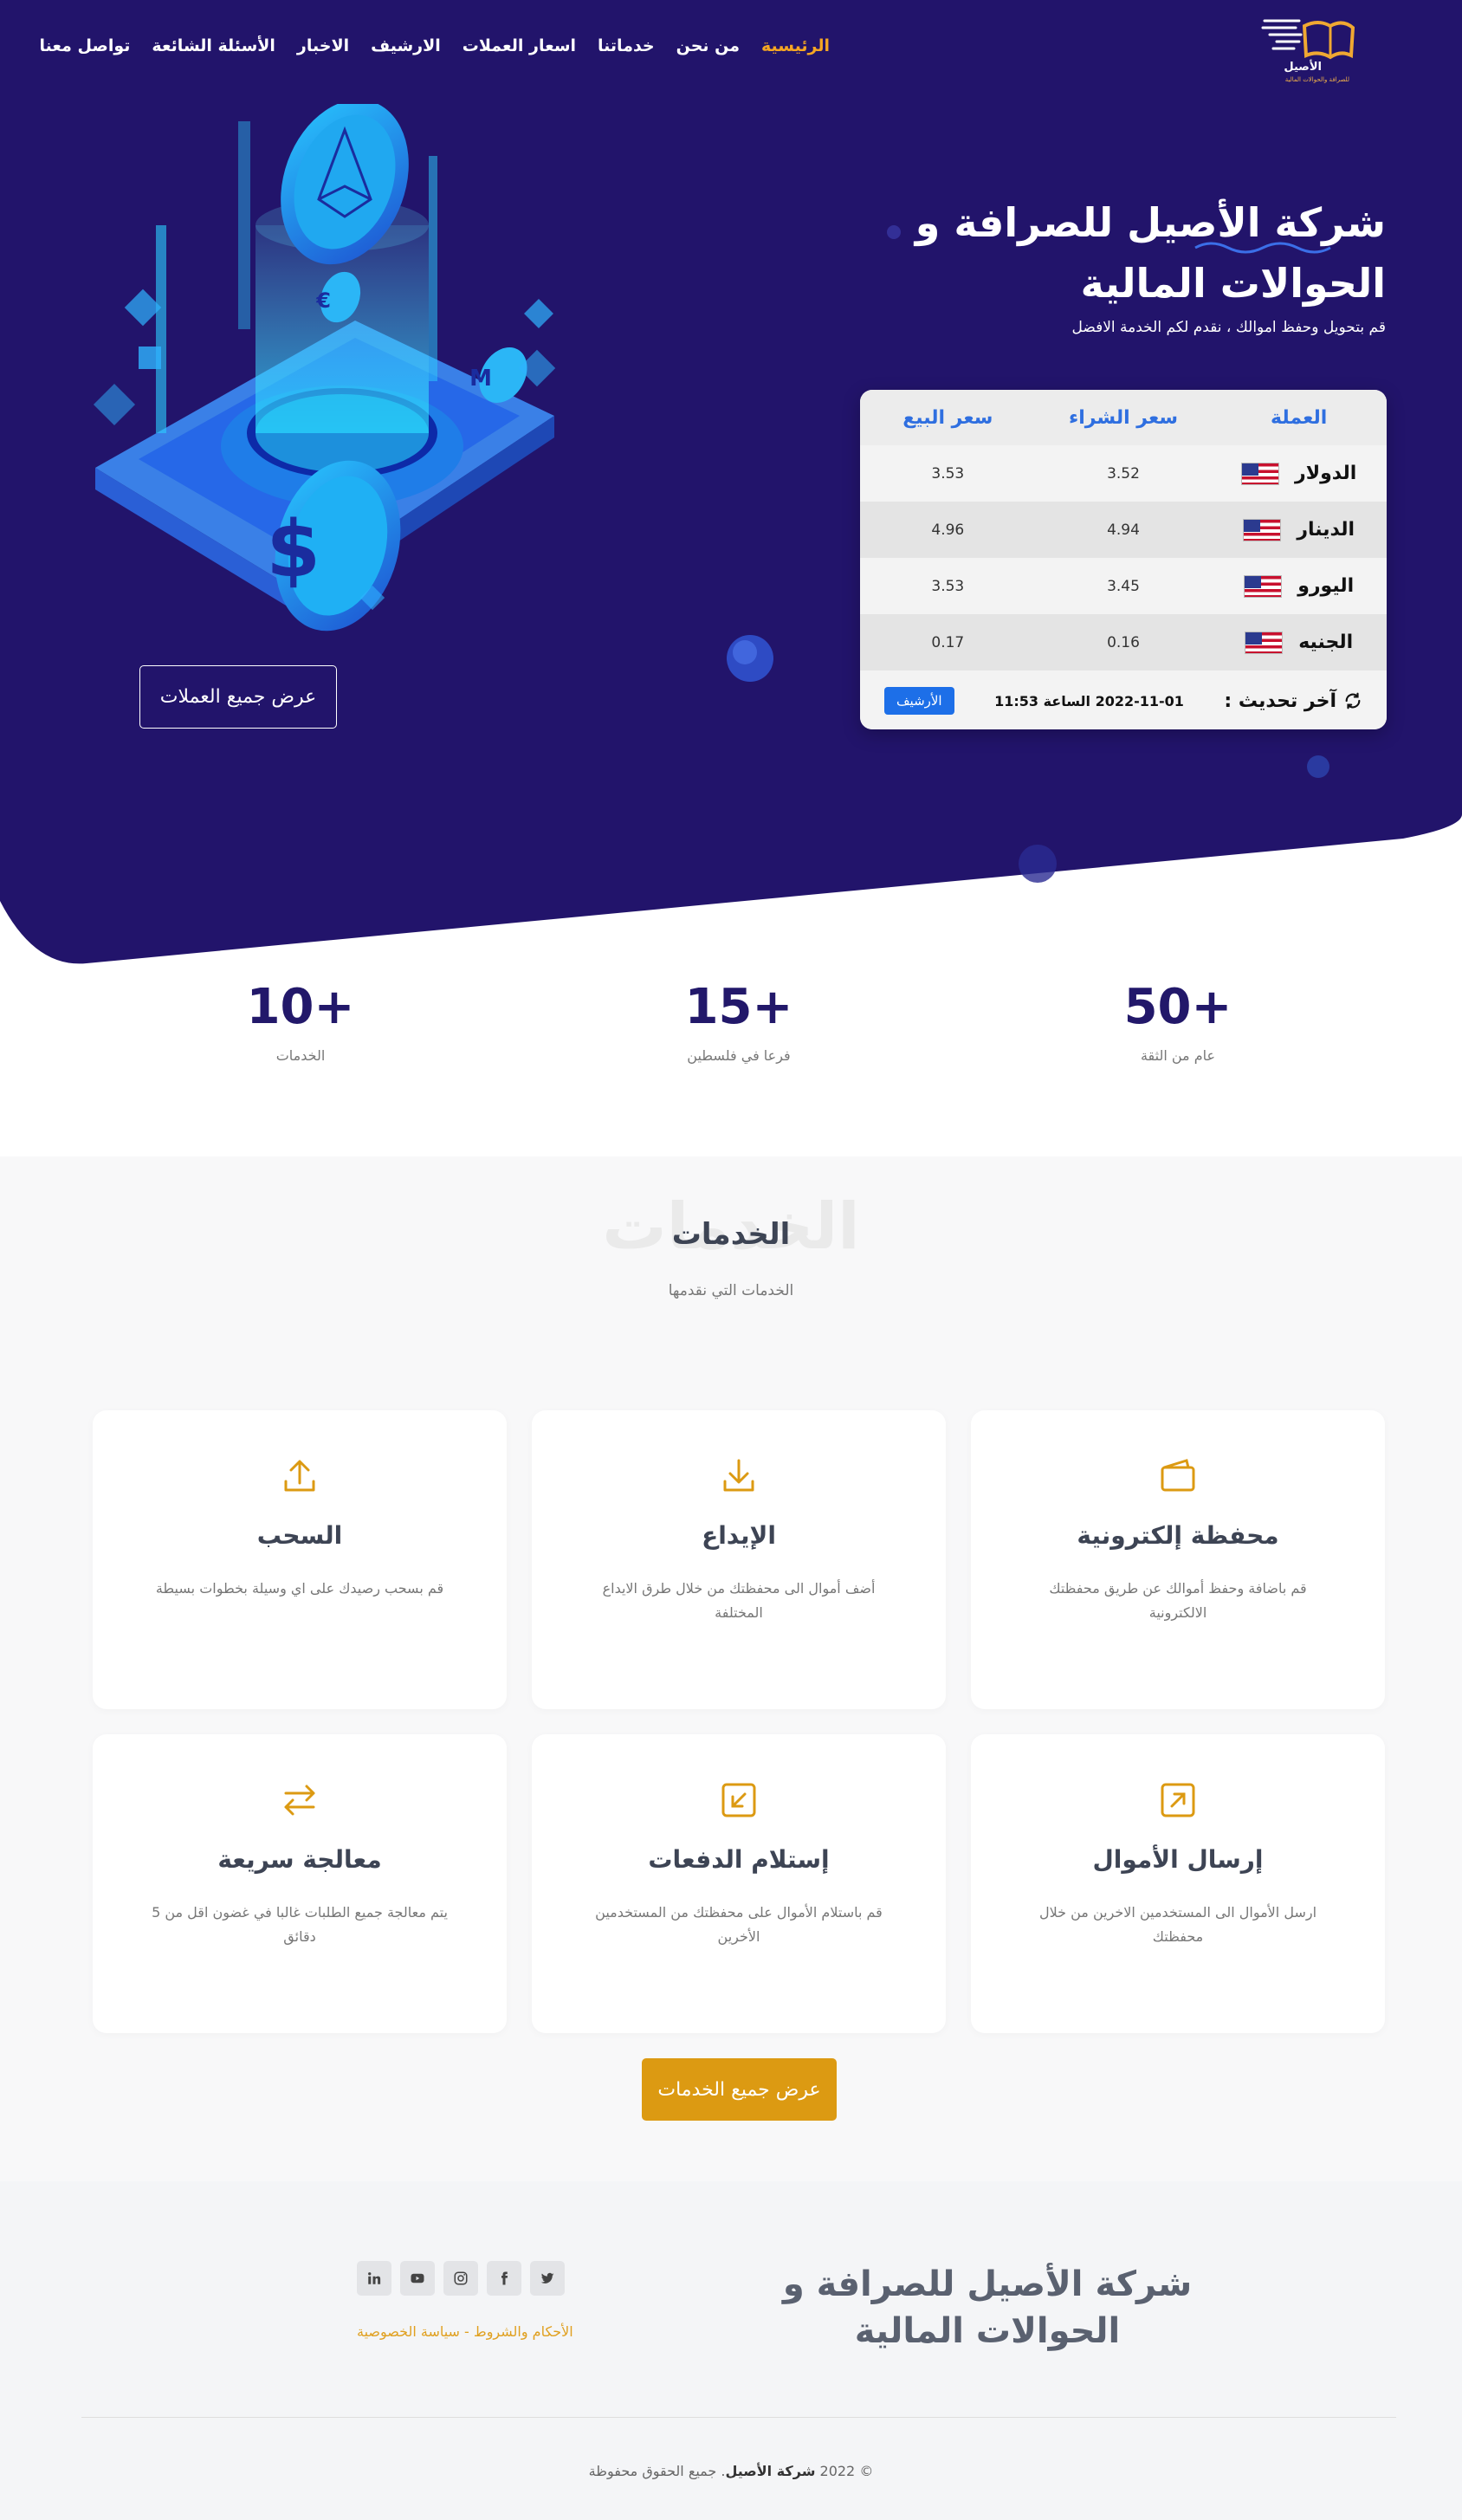  I want to click on buy-price: 3.52, so click(1123, 473).